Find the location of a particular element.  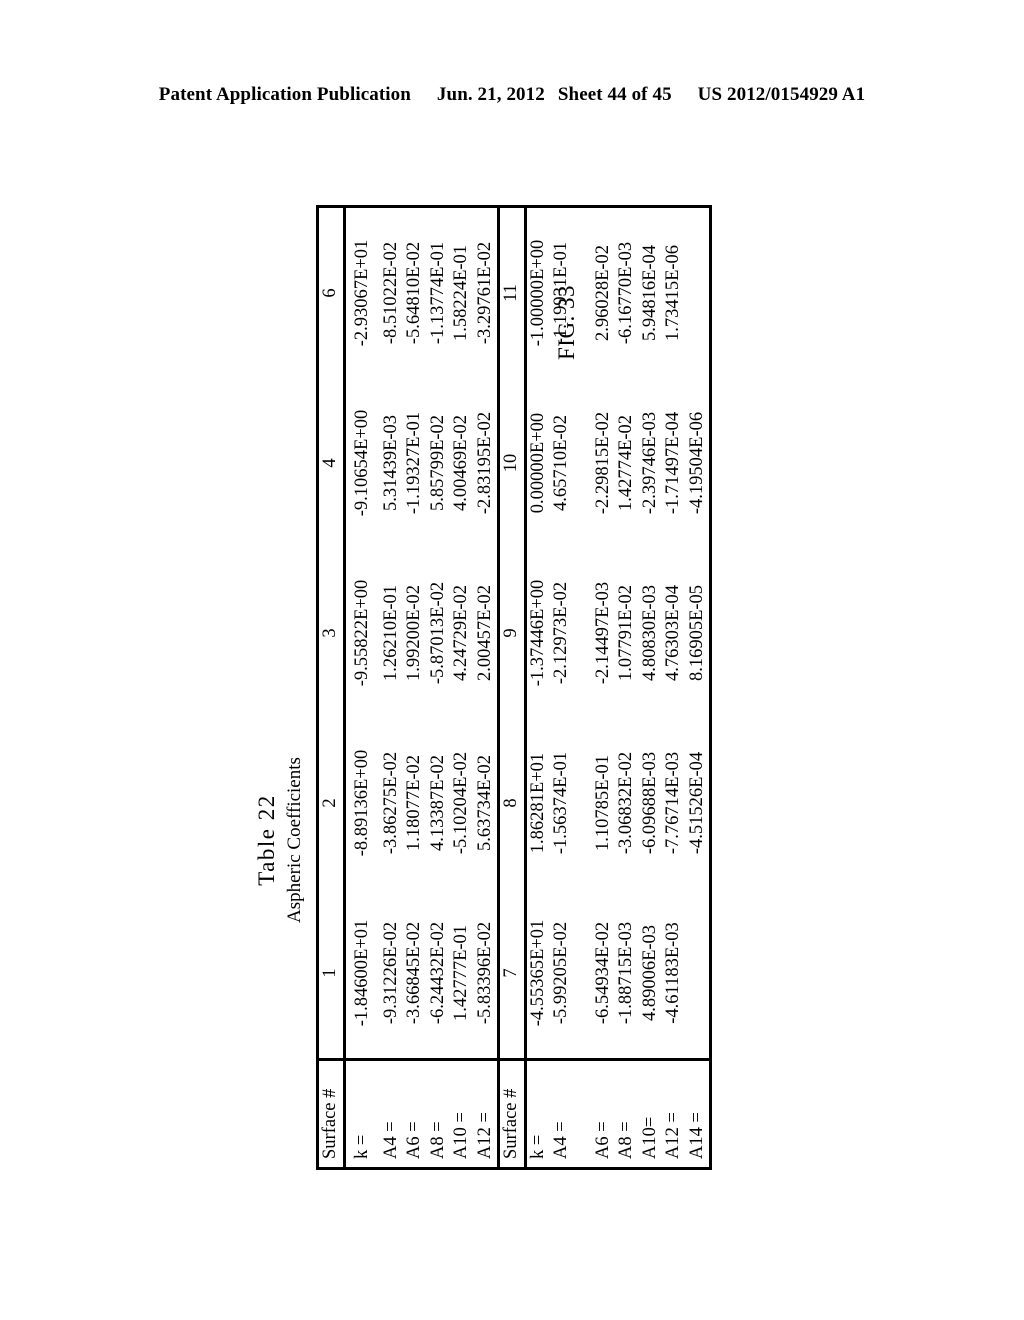

cell-A12-7: -4.61183E-03 is located at coordinates (673, 973).